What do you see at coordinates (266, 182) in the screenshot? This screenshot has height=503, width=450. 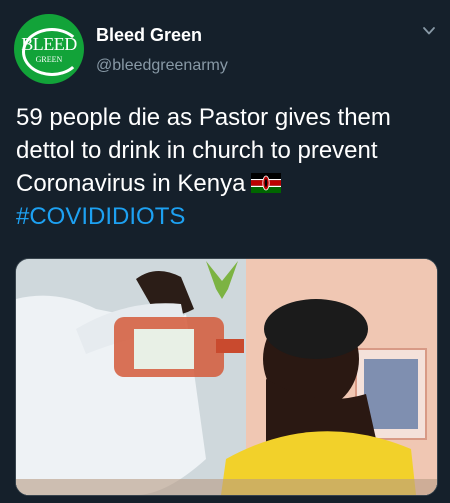 I see `kenya-flag-icon` at bounding box center [266, 182].